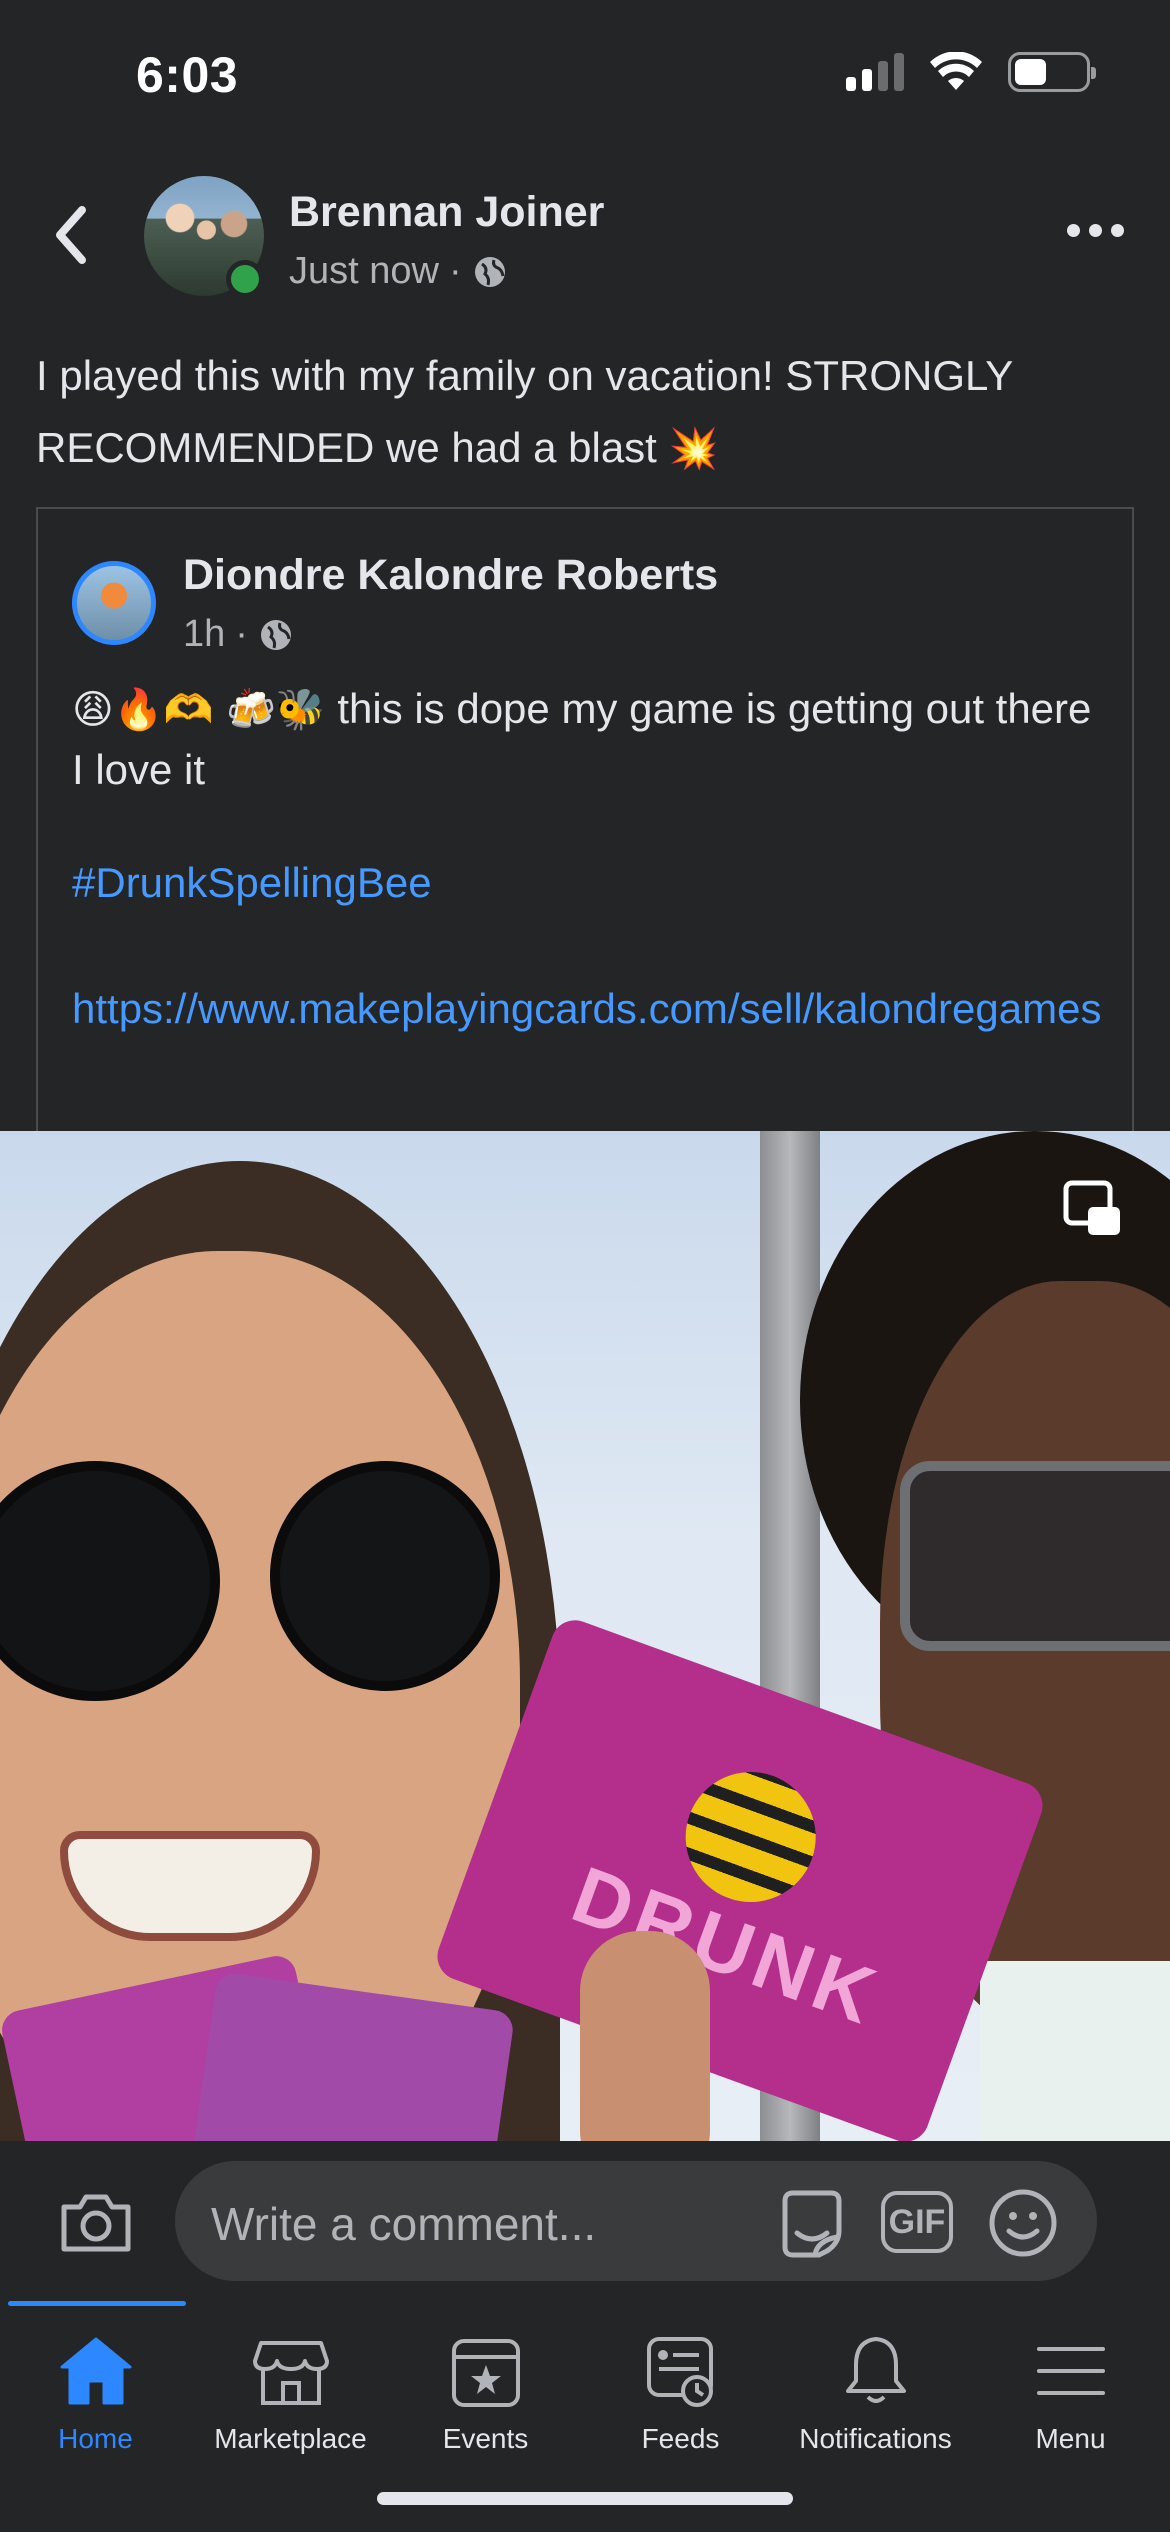 This screenshot has height=2532, width=1170. I want to click on online-status-dot, so click(245, 279).